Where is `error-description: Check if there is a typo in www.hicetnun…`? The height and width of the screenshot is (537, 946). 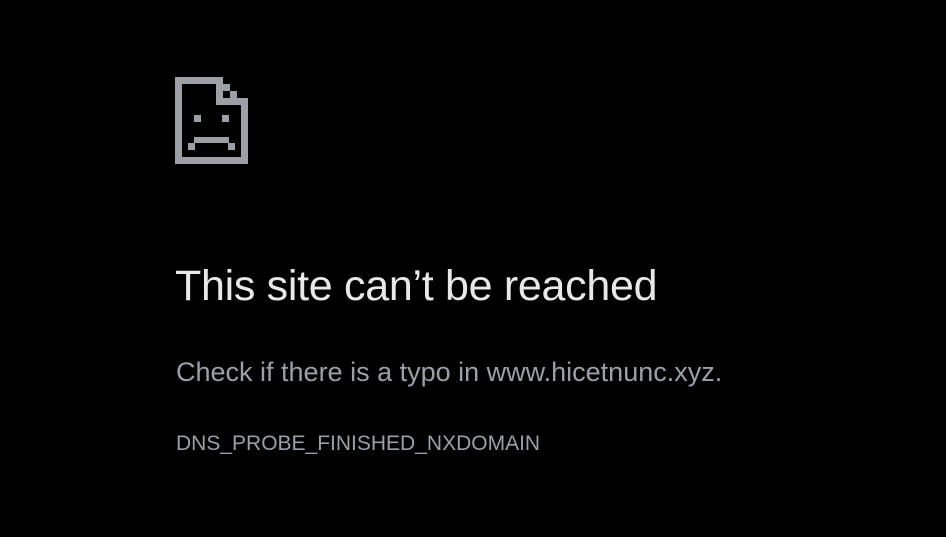 error-description: Check if there is a typo in www.hicetnun… is located at coordinates (449, 372).